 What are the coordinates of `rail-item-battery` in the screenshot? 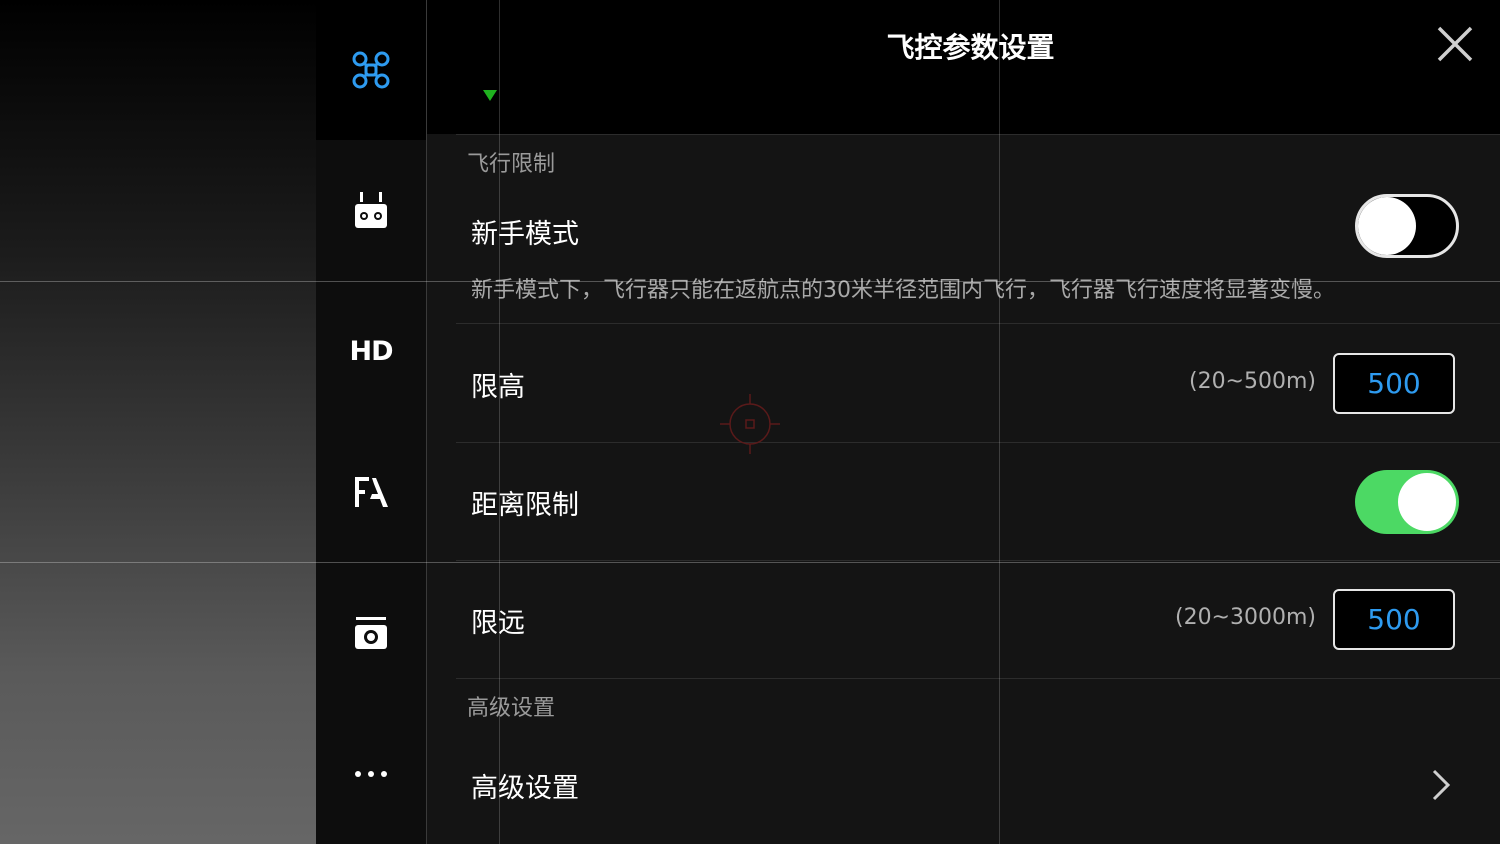 It's located at (371, 492).